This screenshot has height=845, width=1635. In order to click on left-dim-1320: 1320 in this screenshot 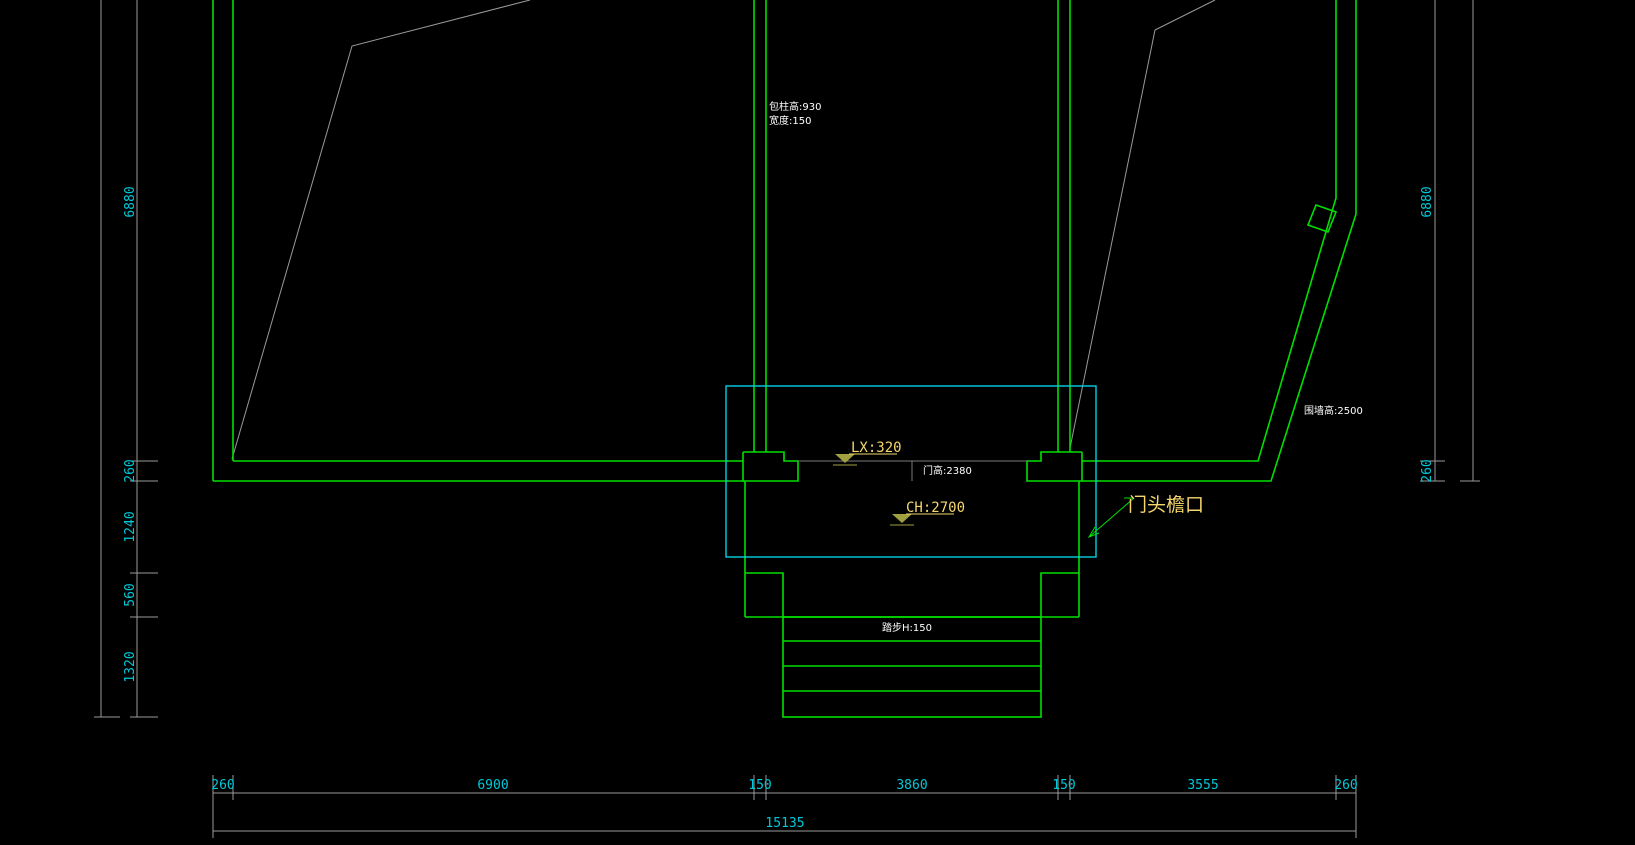, I will do `click(130, 666)`.